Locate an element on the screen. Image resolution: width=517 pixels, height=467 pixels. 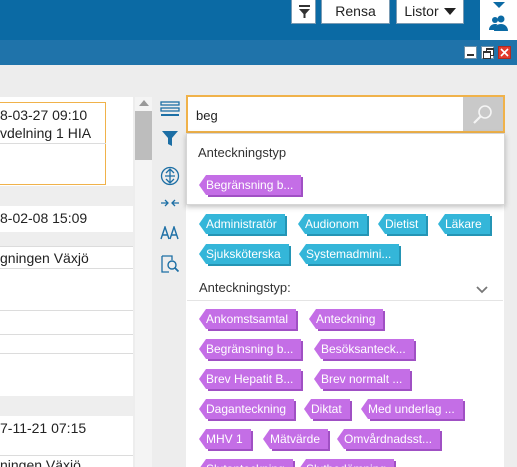
note-type-tag: Daganteckning is located at coordinates (246, 409).